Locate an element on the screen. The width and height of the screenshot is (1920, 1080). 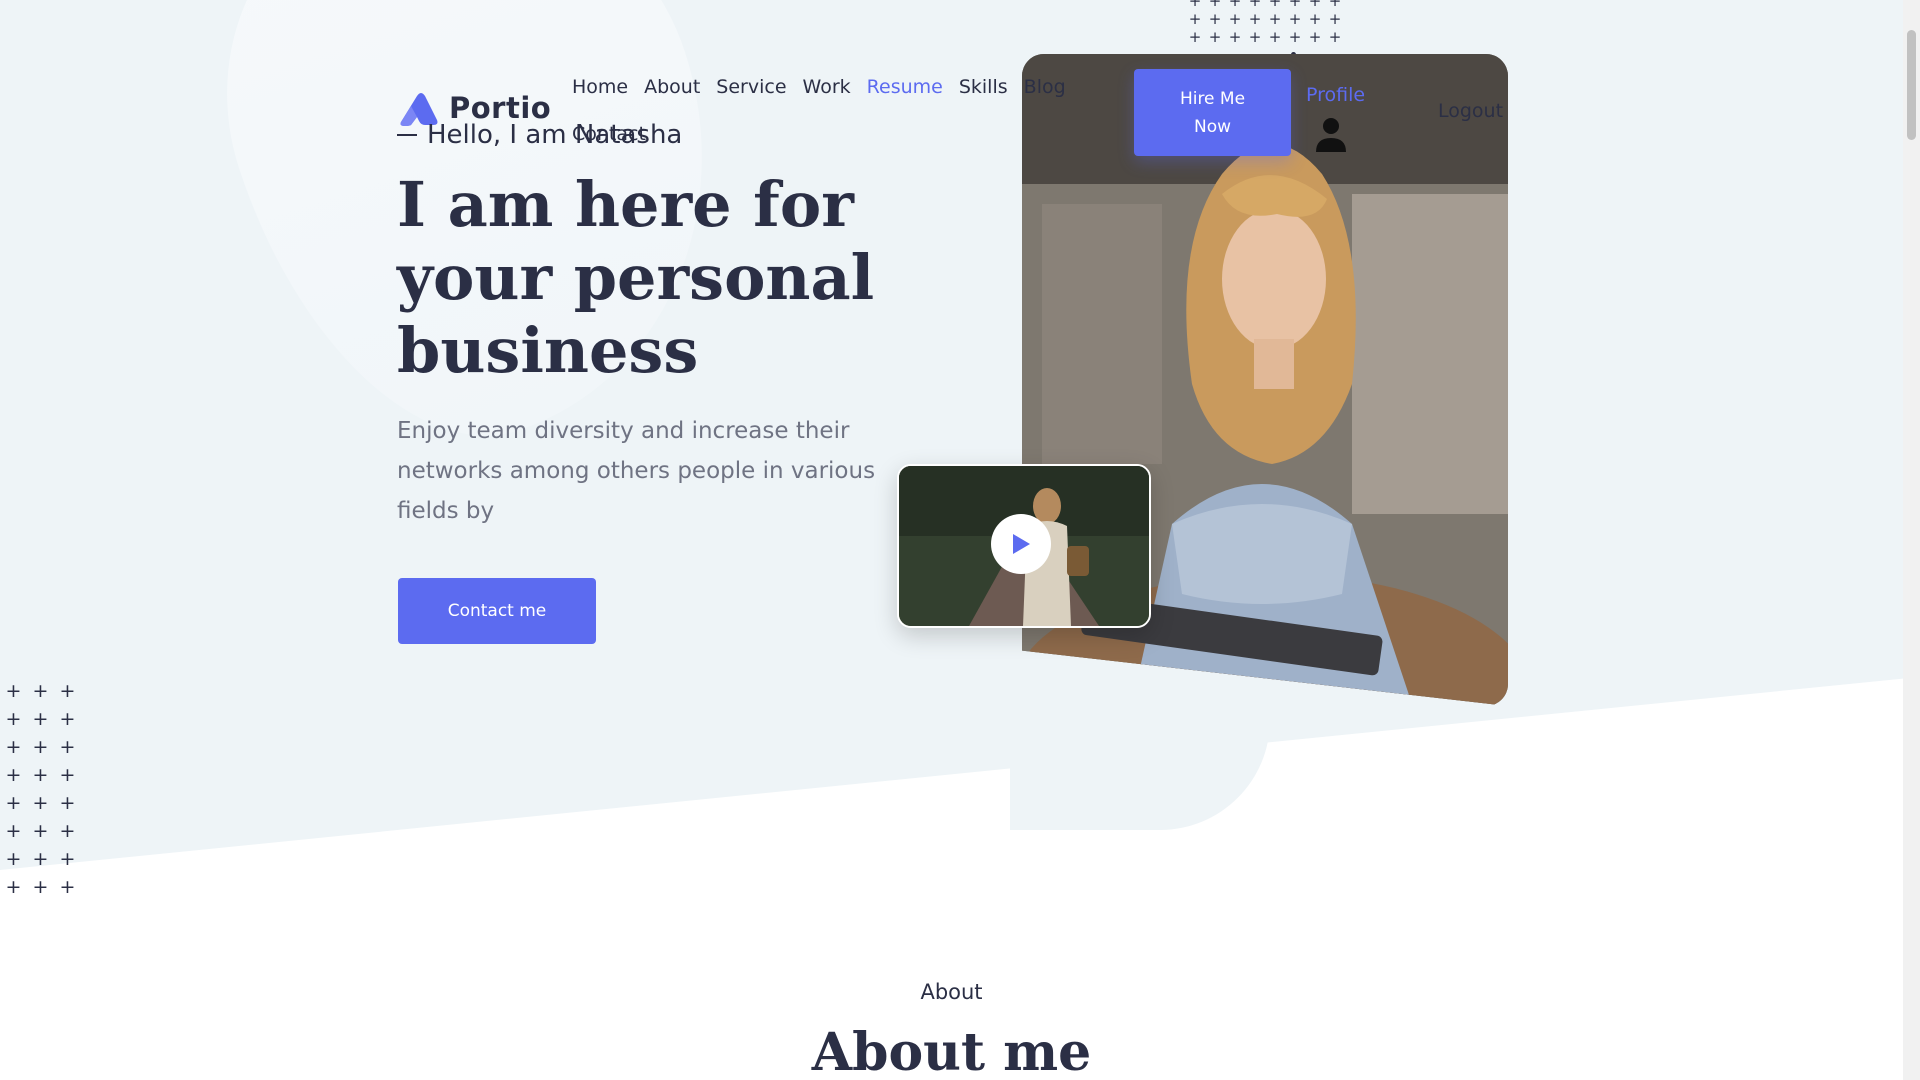
about-kicker: About is located at coordinates (951, 992).